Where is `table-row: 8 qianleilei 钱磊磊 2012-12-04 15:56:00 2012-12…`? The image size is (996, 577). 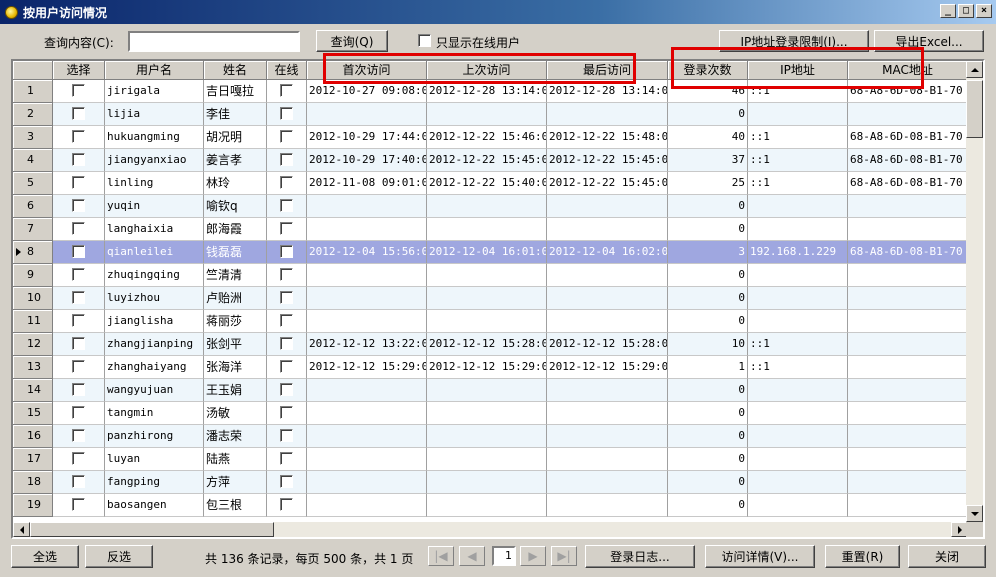
table-row: 8 qianleilei 钱磊磊 2012-12-04 15:56:00 2012-12… is located at coordinates (490, 252).